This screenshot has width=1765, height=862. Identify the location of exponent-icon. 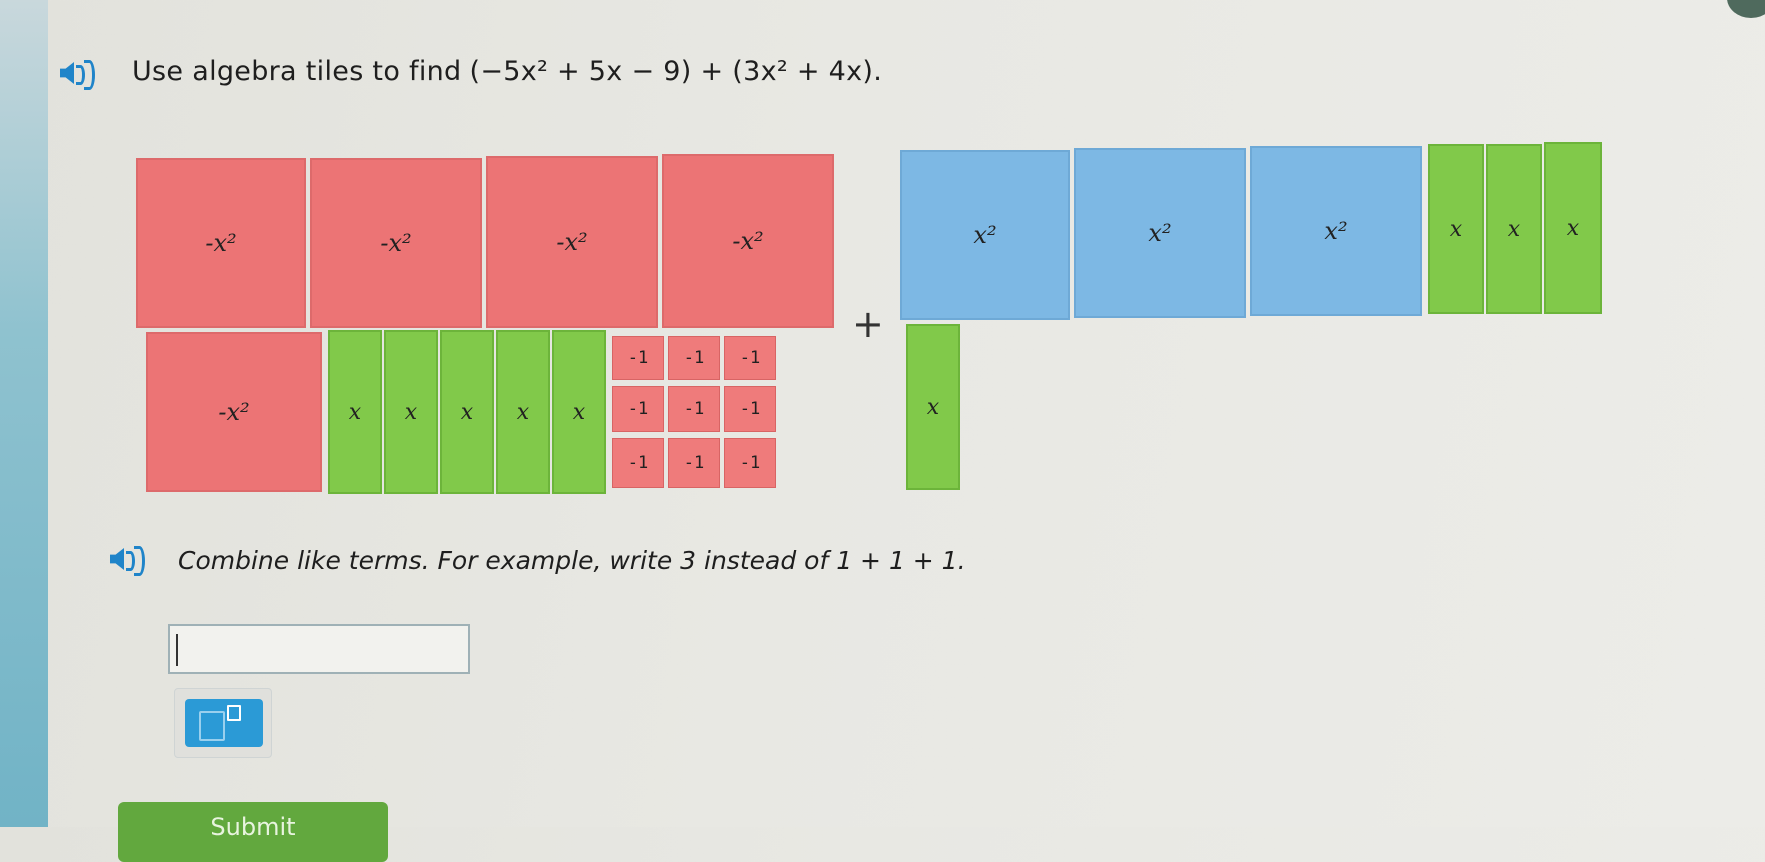
(224, 723).